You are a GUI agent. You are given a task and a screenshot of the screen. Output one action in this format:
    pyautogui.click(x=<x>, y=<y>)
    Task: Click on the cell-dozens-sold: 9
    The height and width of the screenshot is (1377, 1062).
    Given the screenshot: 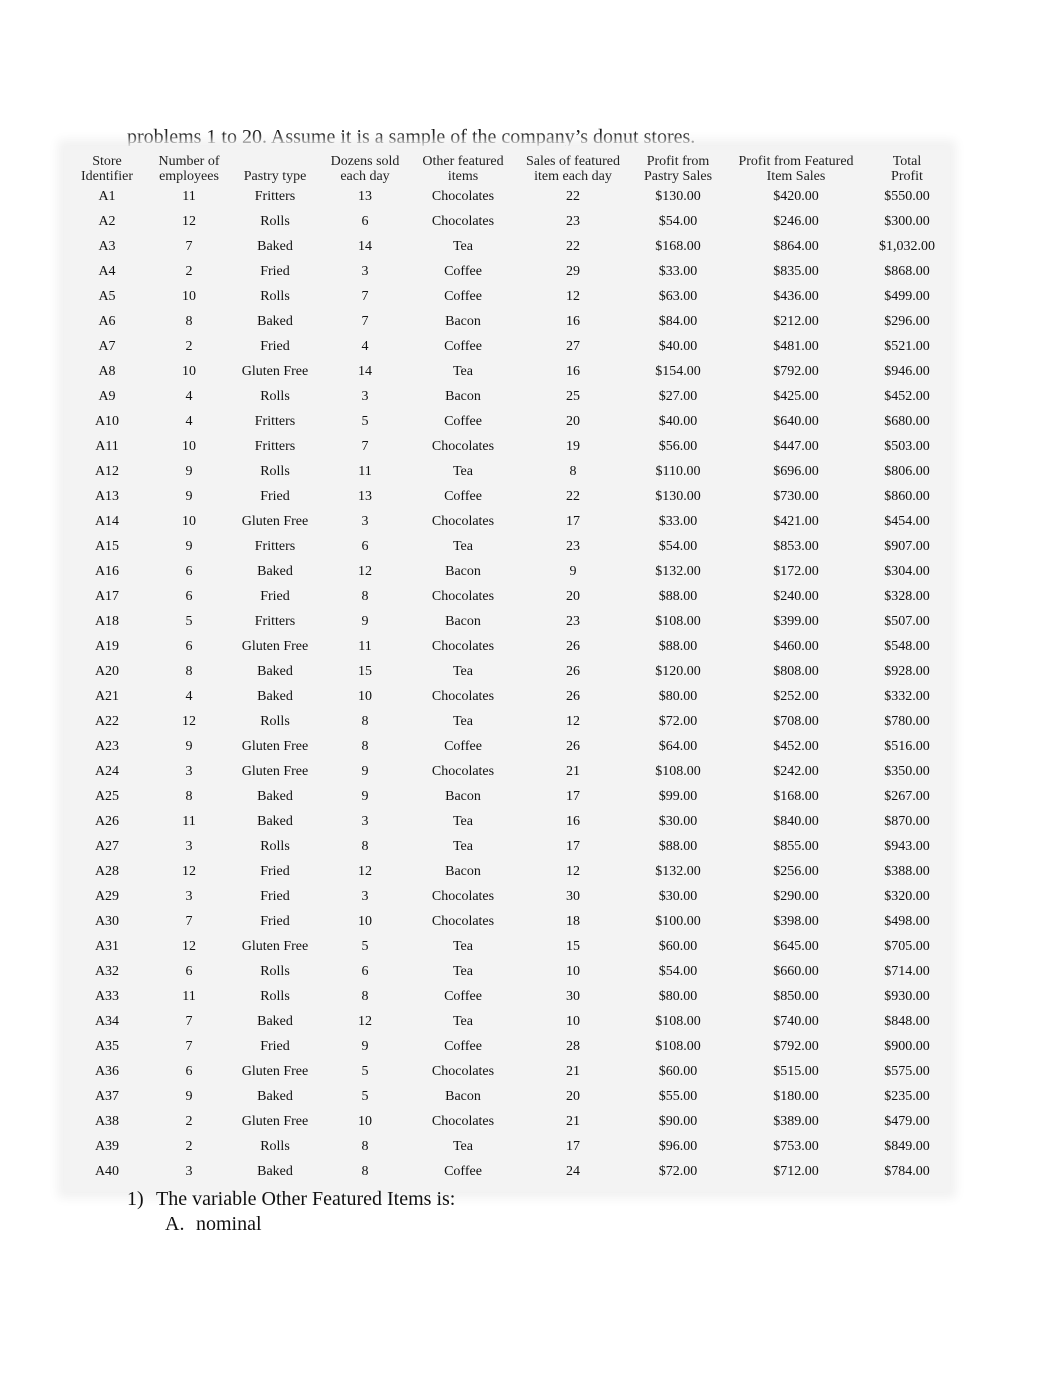 What is the action you would take?
    pyautogui.click(x=365, y=796)
    